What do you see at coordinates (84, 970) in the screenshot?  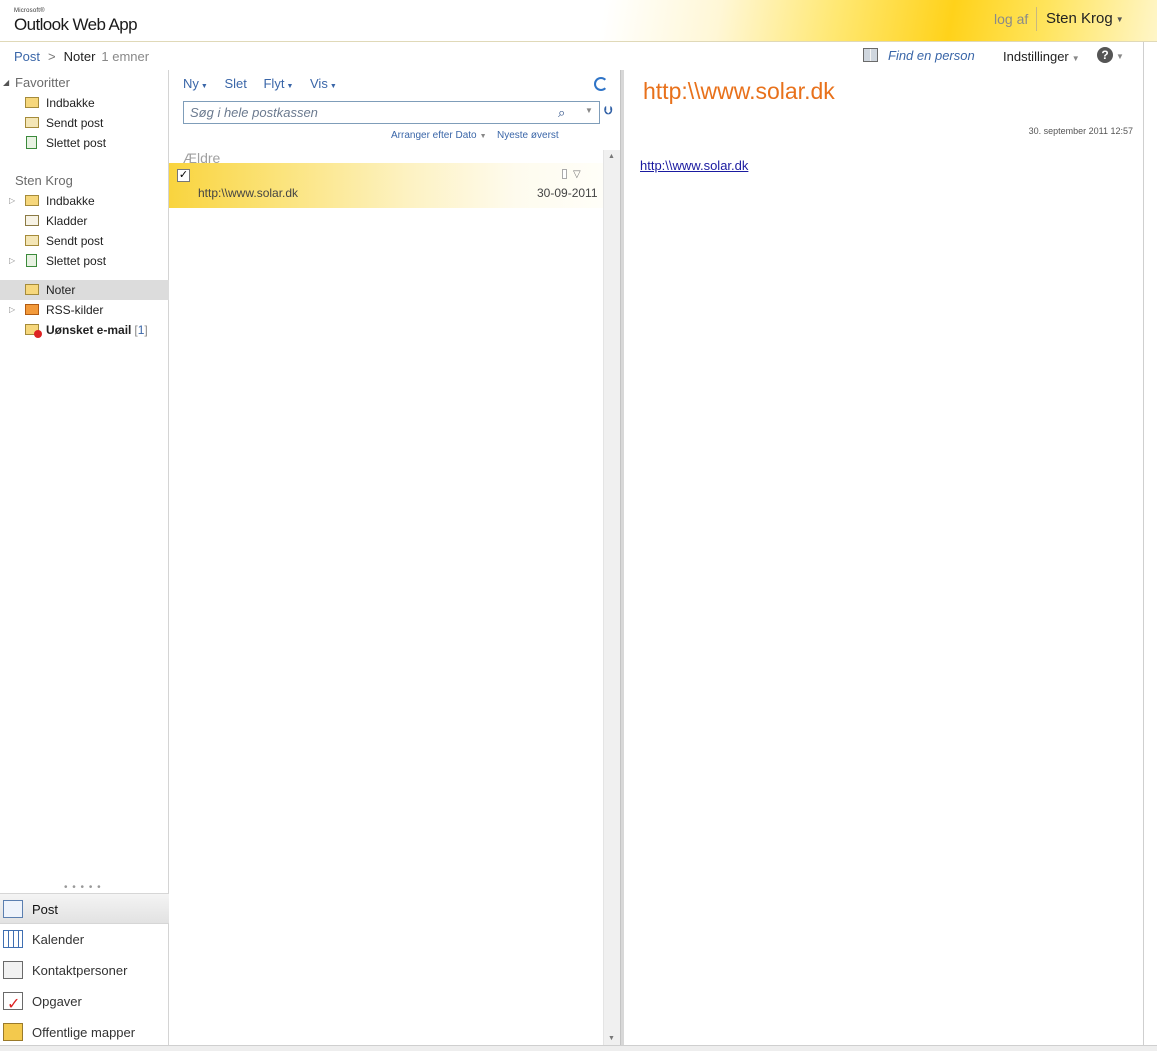 I see `module-contacts: Kontaktpersoner` at bounding box center [84, 970].